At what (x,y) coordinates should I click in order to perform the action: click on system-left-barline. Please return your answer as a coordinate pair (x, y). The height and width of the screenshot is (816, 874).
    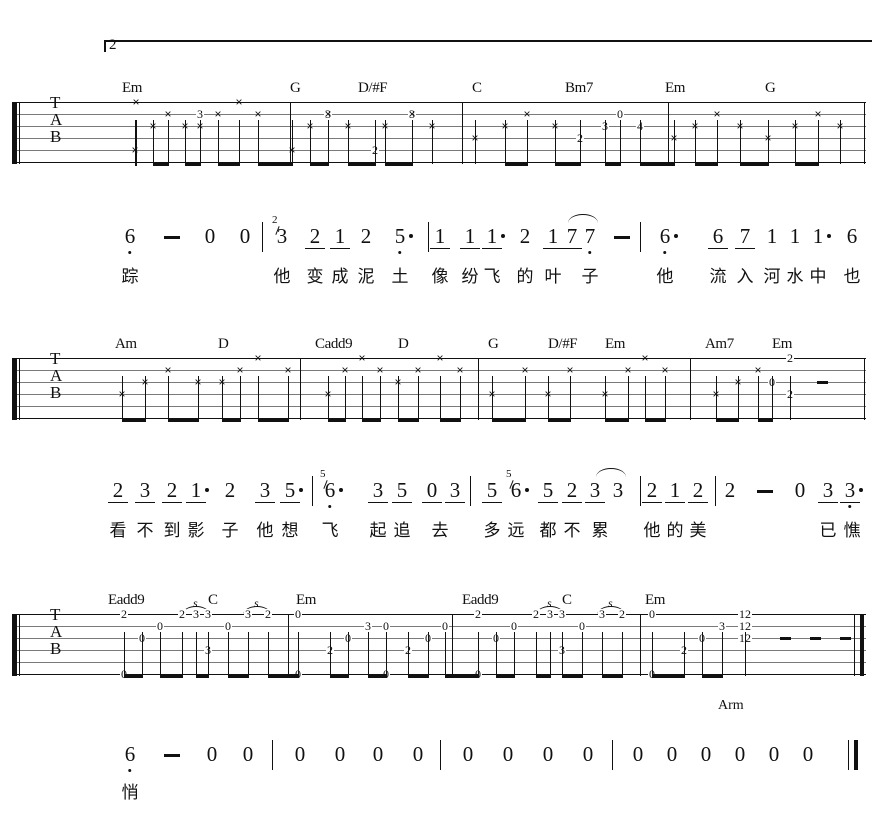
    Looking at the image, I should click on (14, 645).